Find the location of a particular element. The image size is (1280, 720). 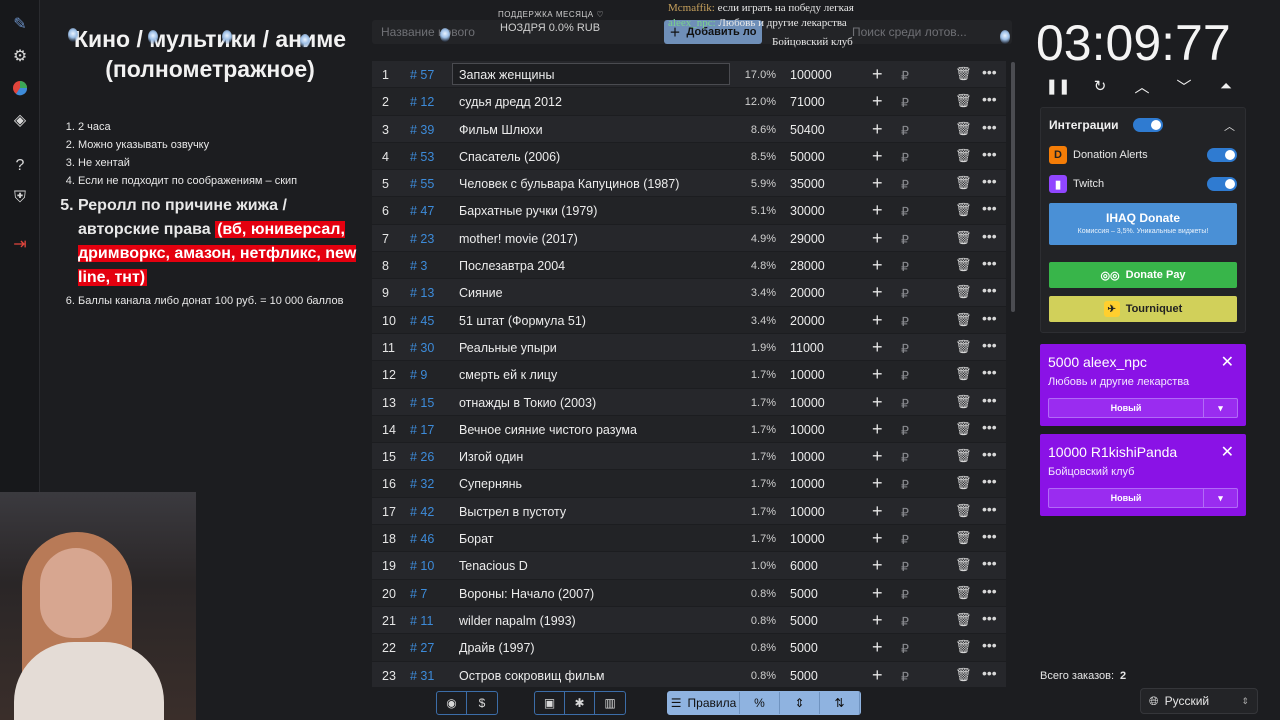

lot-amount-input: 20000 is located at coordinates (807, 293).